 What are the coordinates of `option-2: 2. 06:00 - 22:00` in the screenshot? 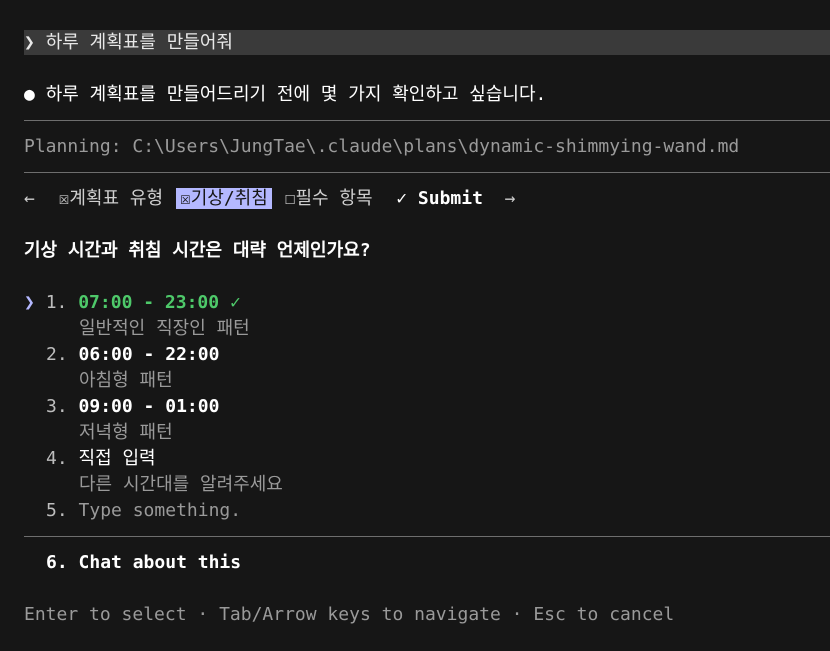 It's located at (132, 355).